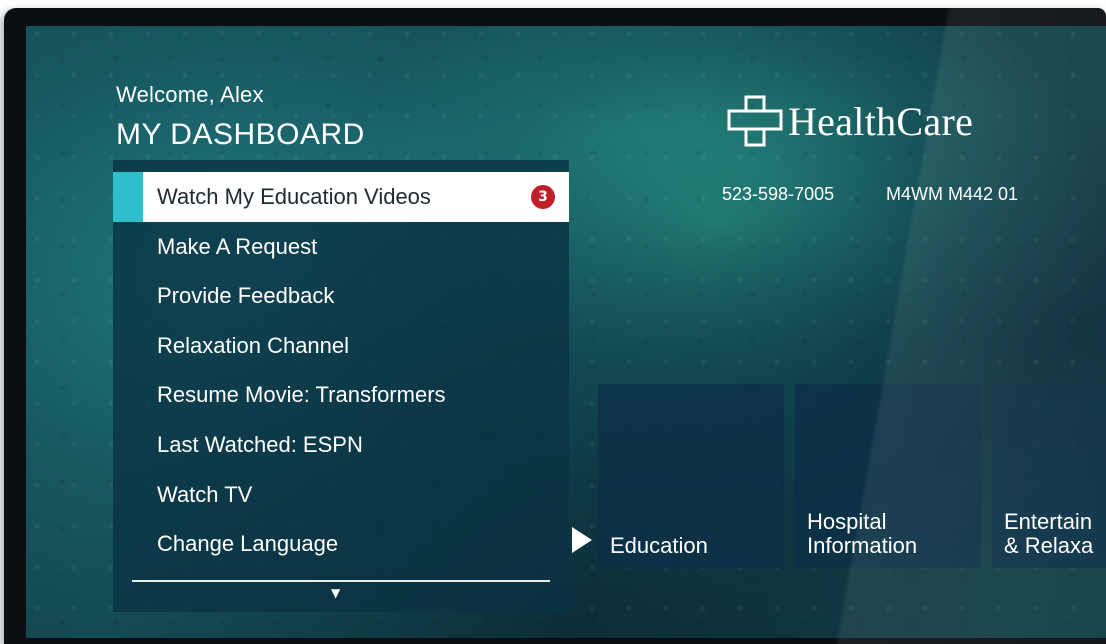 This screenshot has width=1106, height=644. What do you see at coordinates (1049, 476) in the screenshot?
I see `tile-entertainment-relaxation: Entertain & Relaxa` at bounding box center [1049, 476].